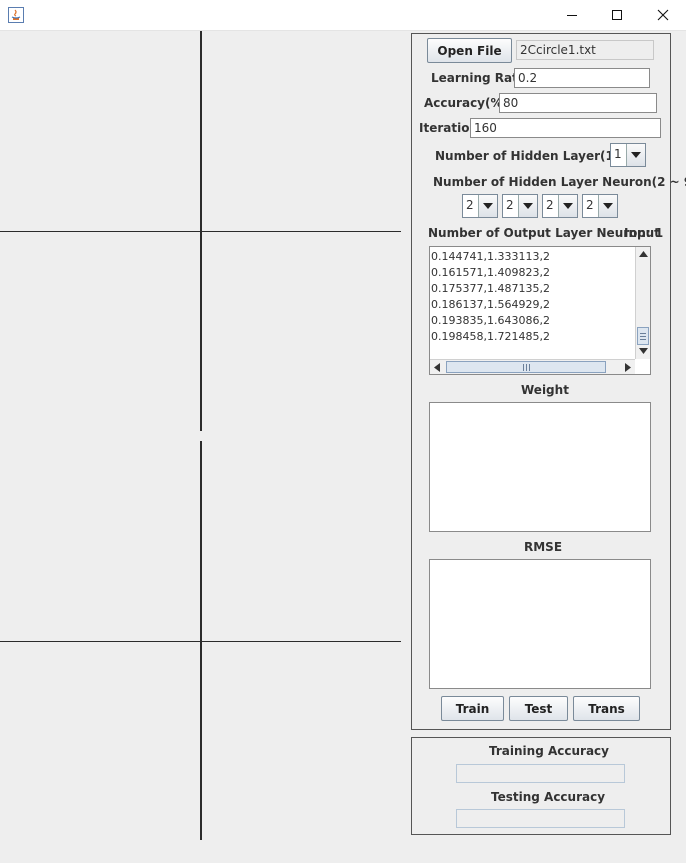 The image size is (686, 863). I want to click on train-button: Train, so click(472, 708).